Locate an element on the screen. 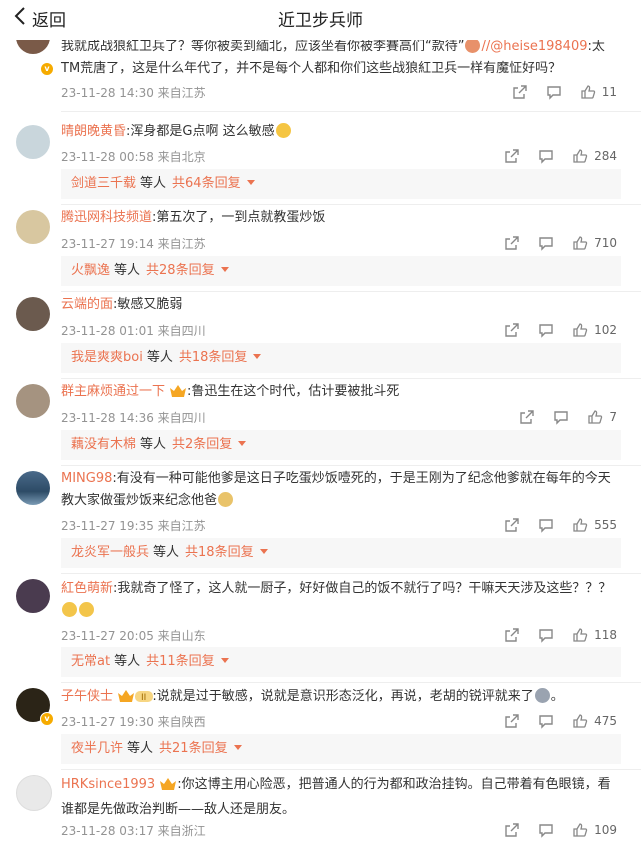 Image resolution: width=641 pixels, height=842 pixels. like-button: 11 is located at coordinates (598, 92).